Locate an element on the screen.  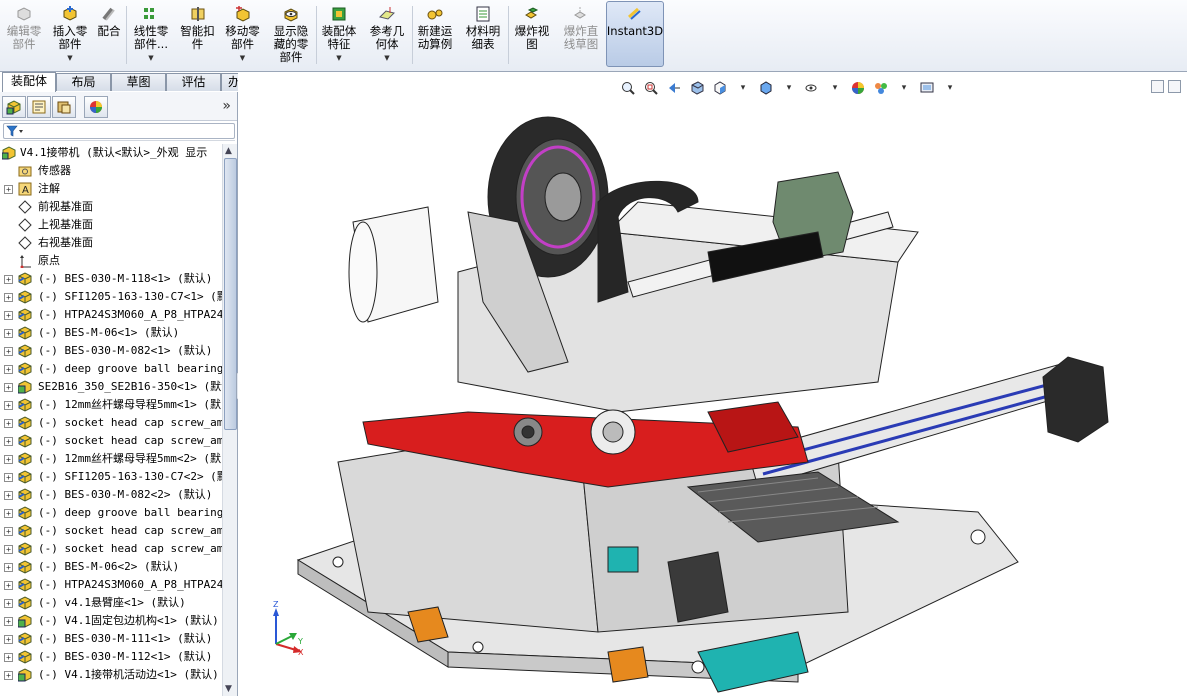
tab-0: 装配体 is located at coordinates (29, 82).